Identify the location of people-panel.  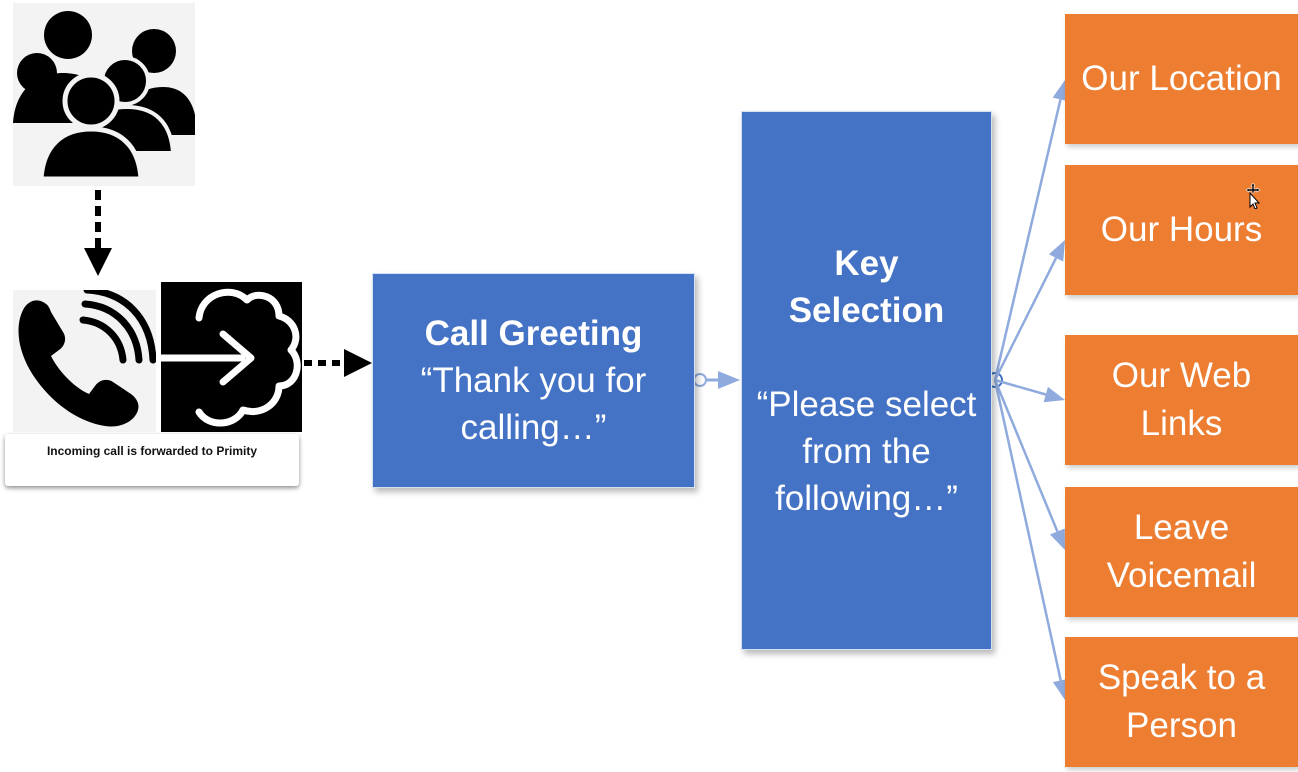
(105, 94).